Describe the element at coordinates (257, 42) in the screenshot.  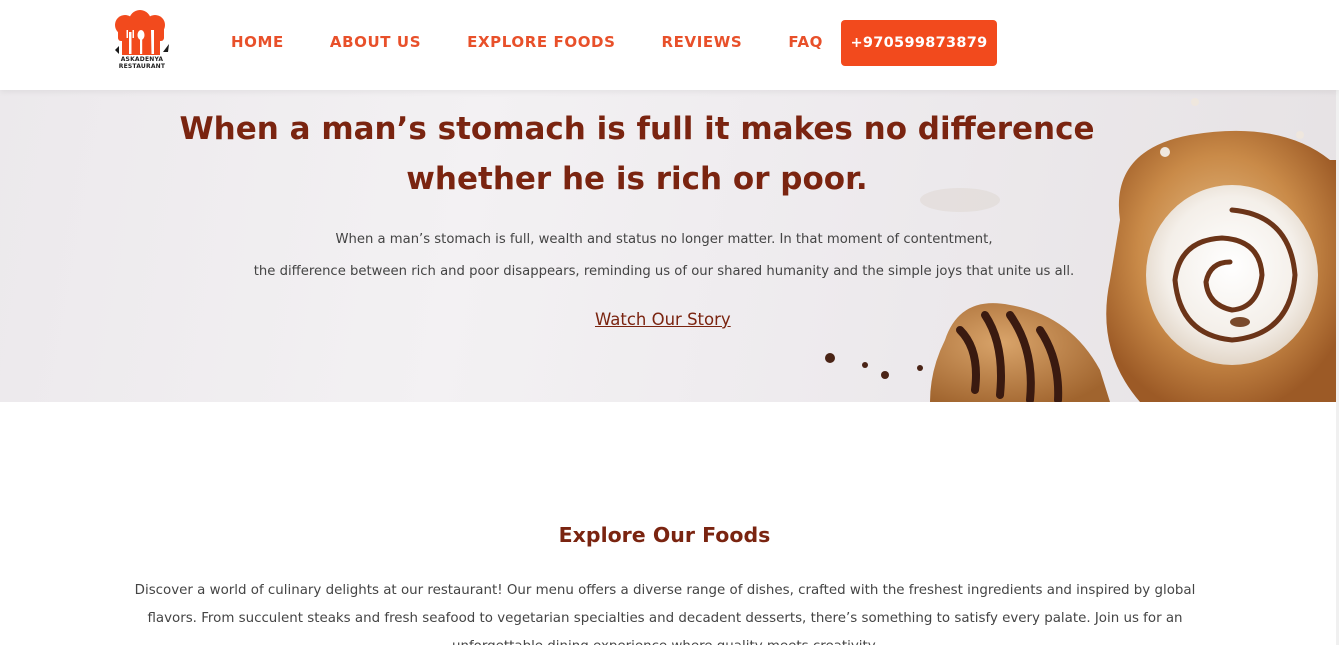
I see `nav-home-link: HOME` at that location.